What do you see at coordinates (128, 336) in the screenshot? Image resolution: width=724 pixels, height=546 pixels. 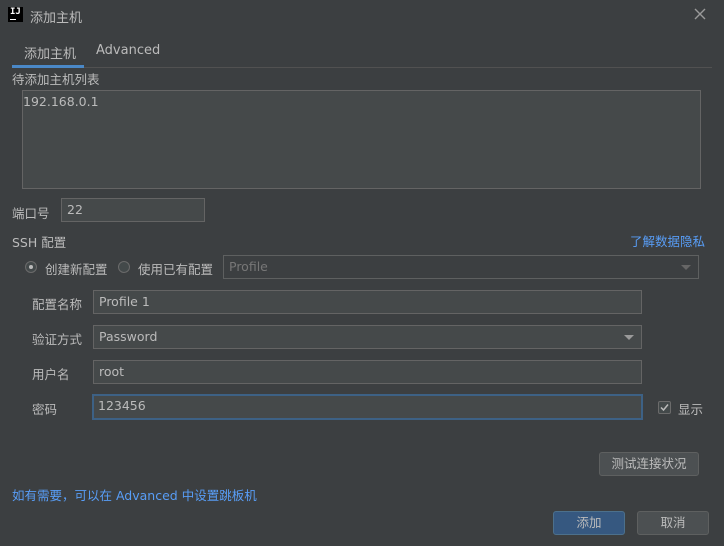 I see `auth-method-value: Password` at bounding box center [128, 336].